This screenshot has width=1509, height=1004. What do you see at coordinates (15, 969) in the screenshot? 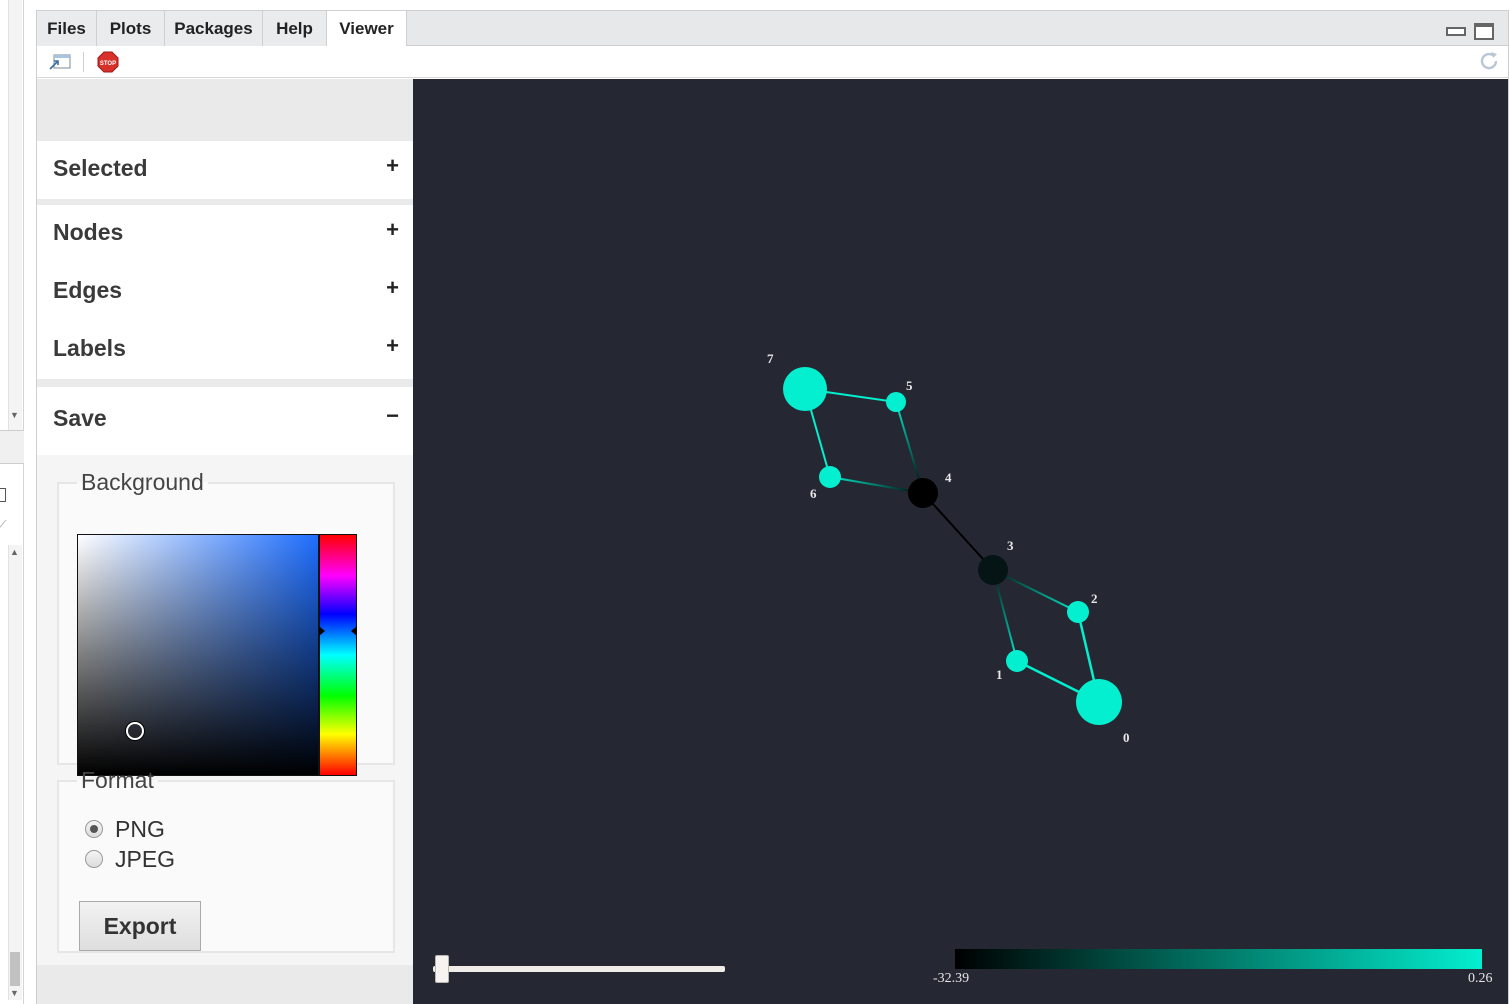
I see `scrollbar-thumb` at bounding box center [15, 969].